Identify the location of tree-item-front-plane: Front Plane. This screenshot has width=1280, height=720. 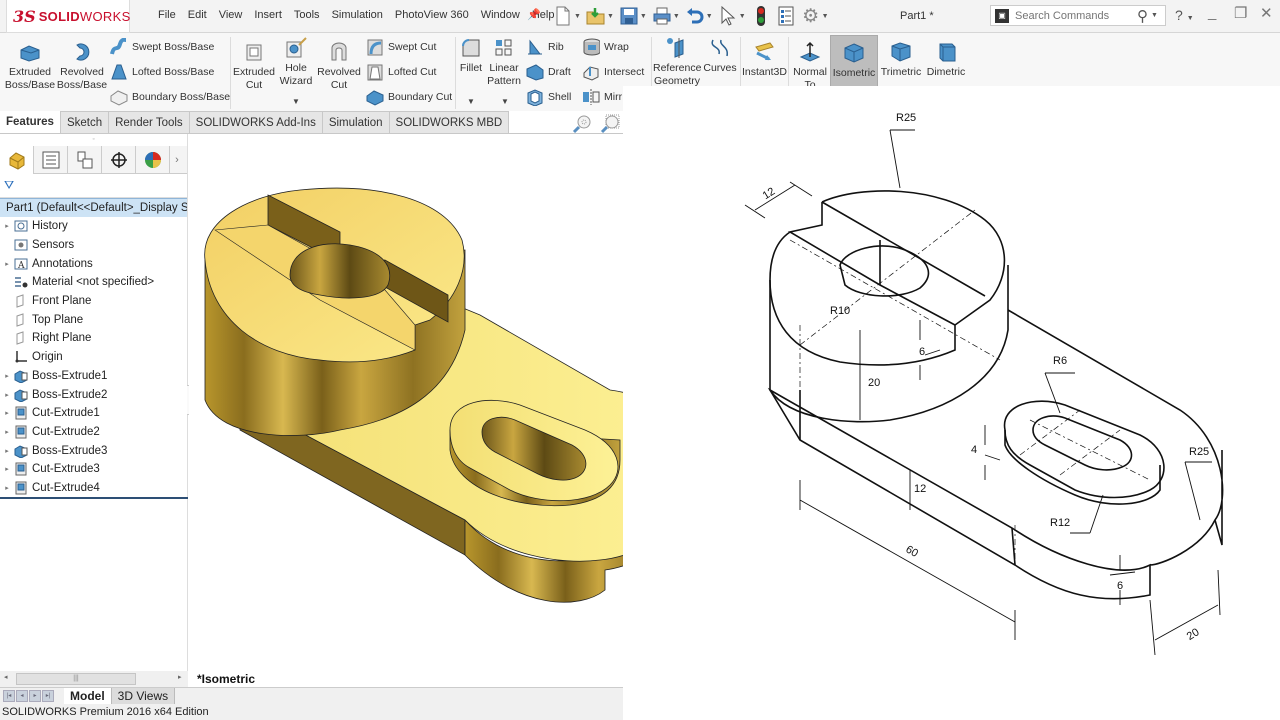
(93, 301).